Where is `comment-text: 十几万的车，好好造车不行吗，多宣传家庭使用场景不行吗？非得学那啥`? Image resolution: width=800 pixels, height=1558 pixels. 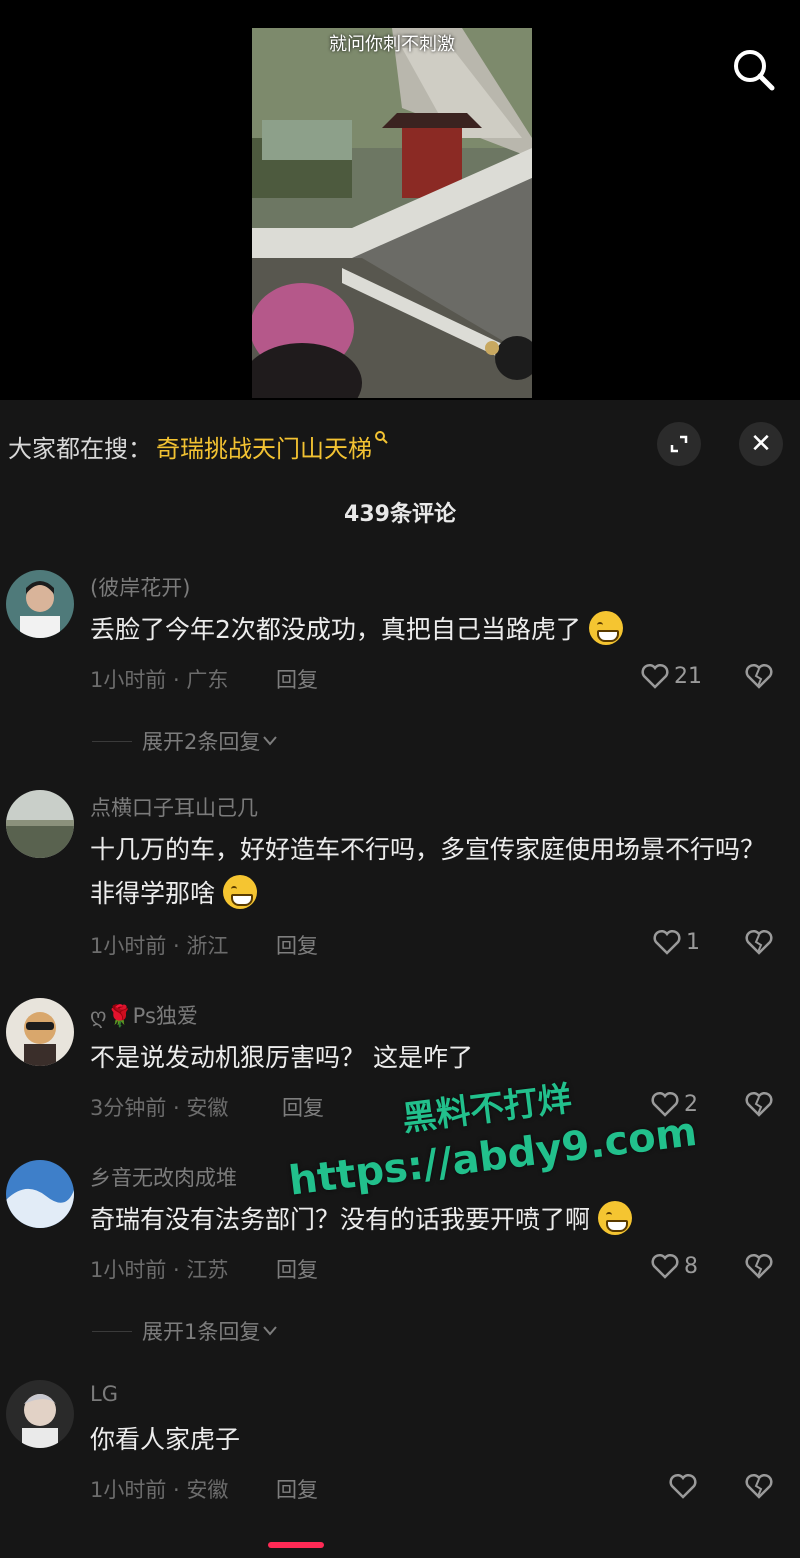 comment-text: 十几万的车，好好造车不行吗，多宣传家庭使用场景不行吗？非得学那啥 is located at coordinates (430, 872).